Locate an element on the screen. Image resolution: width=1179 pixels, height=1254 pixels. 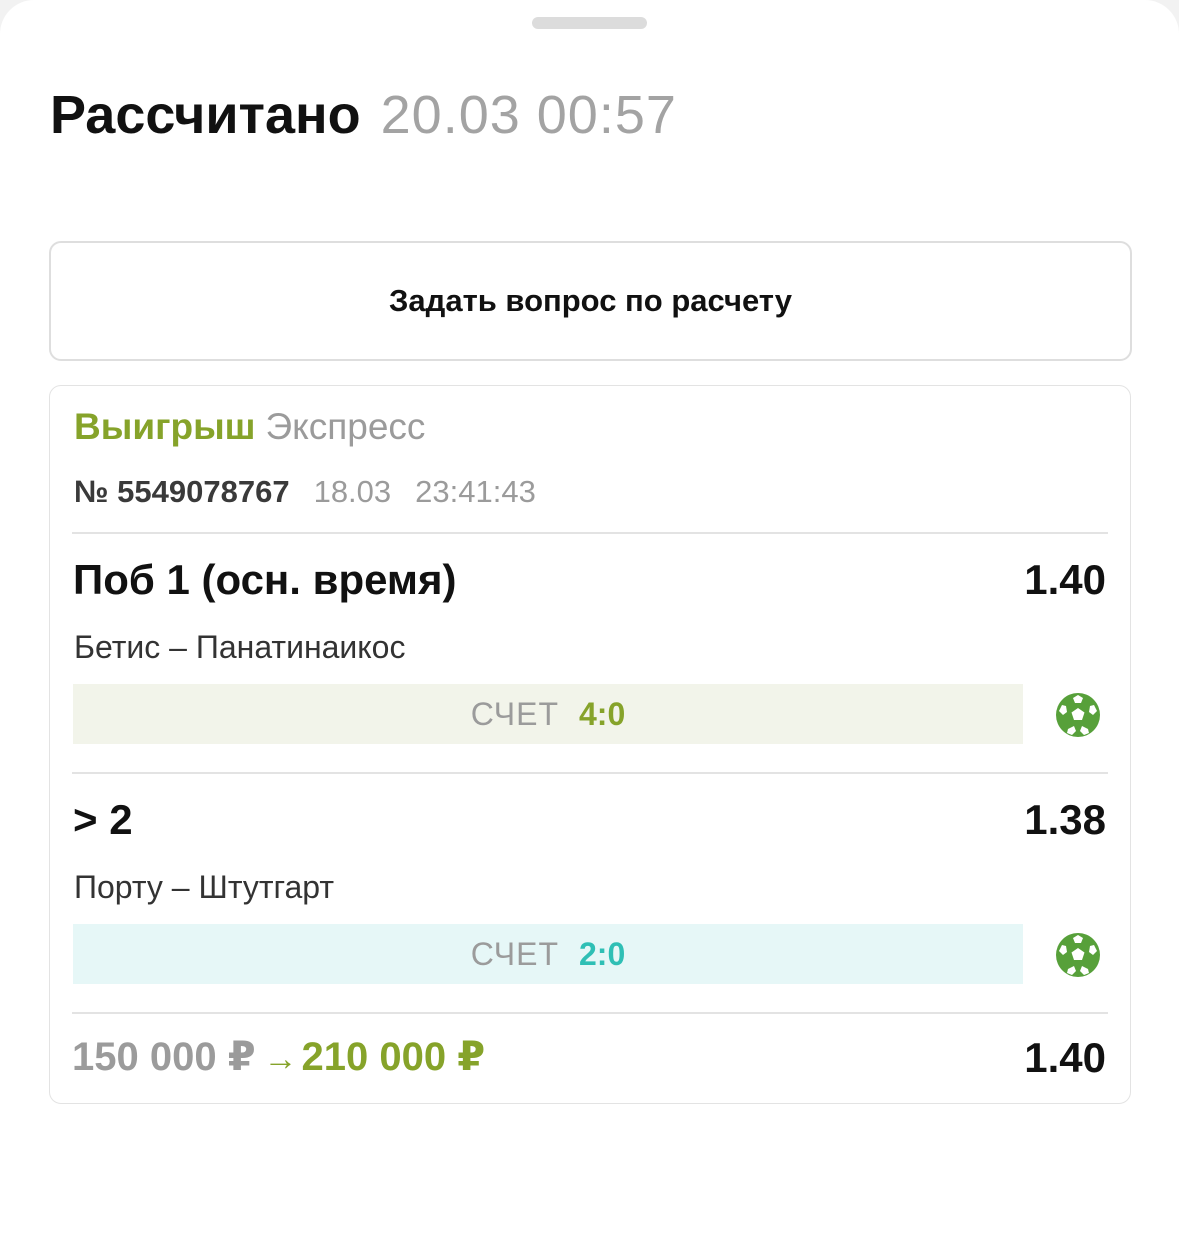
ask-question-button: Задать вопрос по расчету is located at coordinates (590, 301).